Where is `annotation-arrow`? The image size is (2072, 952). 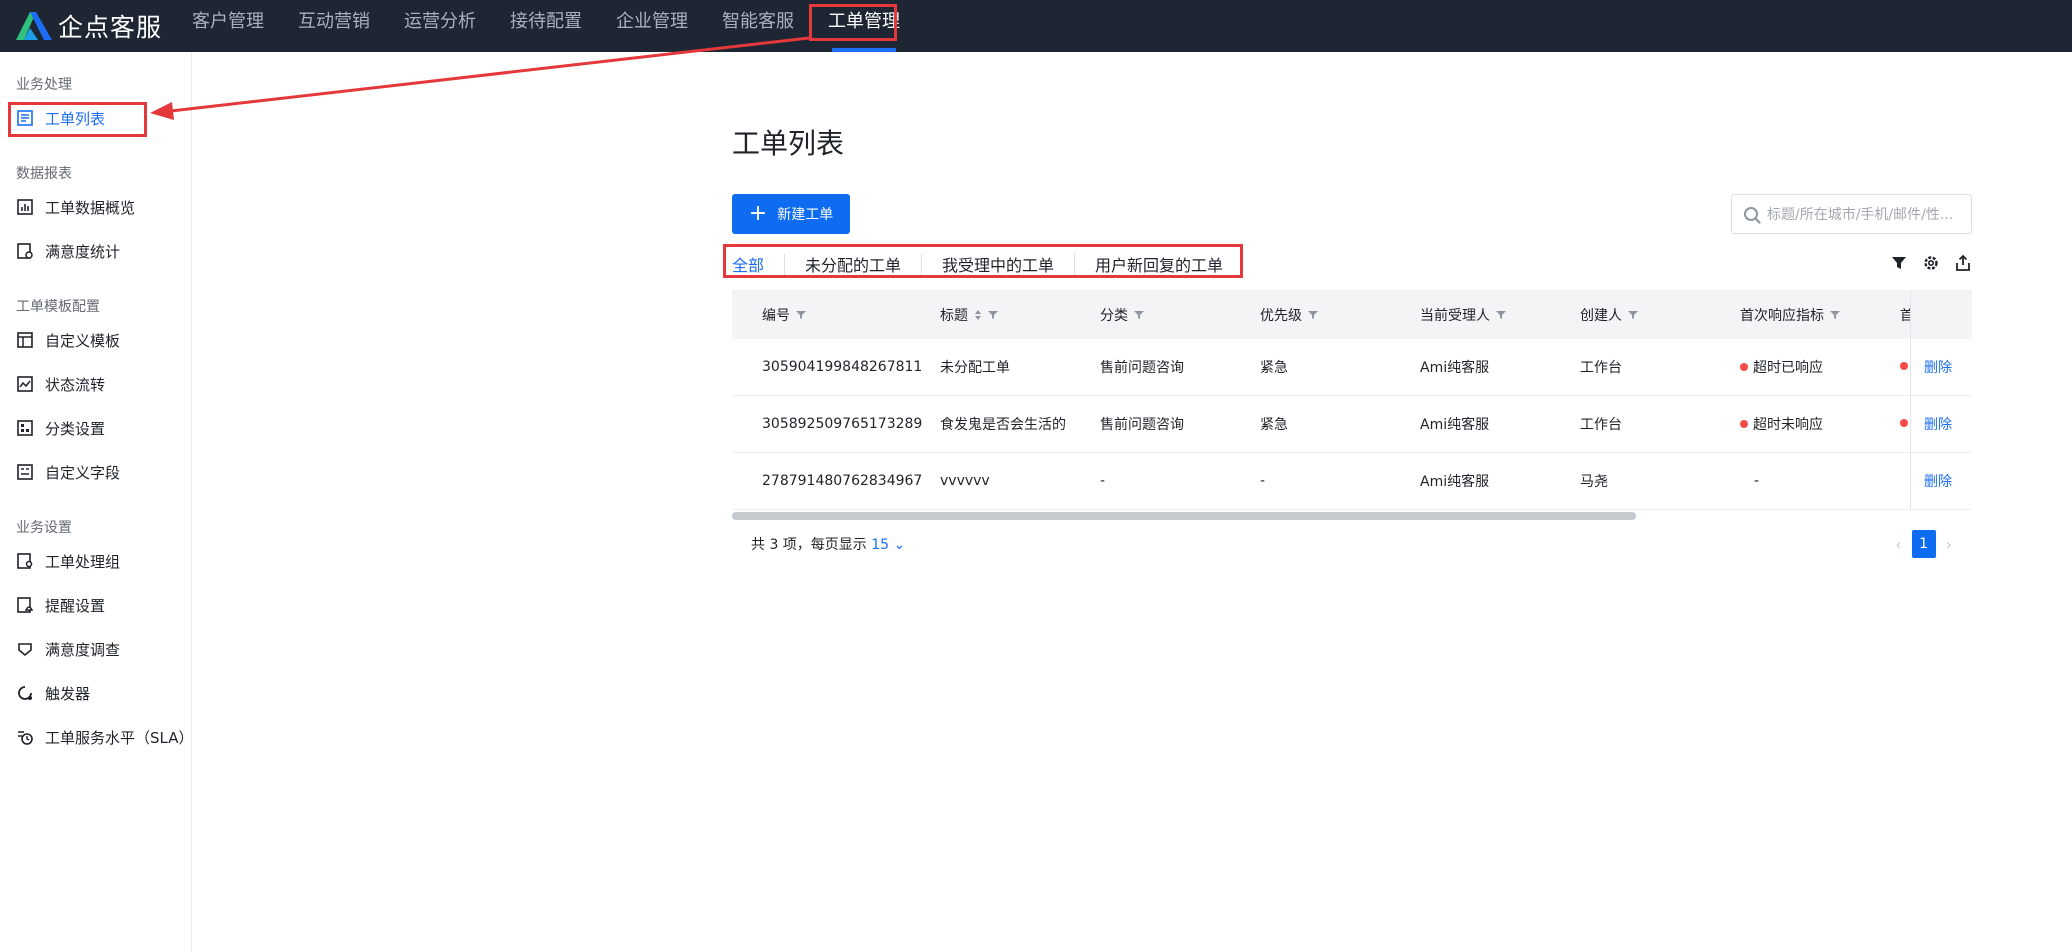
annotation-arrow is located at coordinates (480, 78).